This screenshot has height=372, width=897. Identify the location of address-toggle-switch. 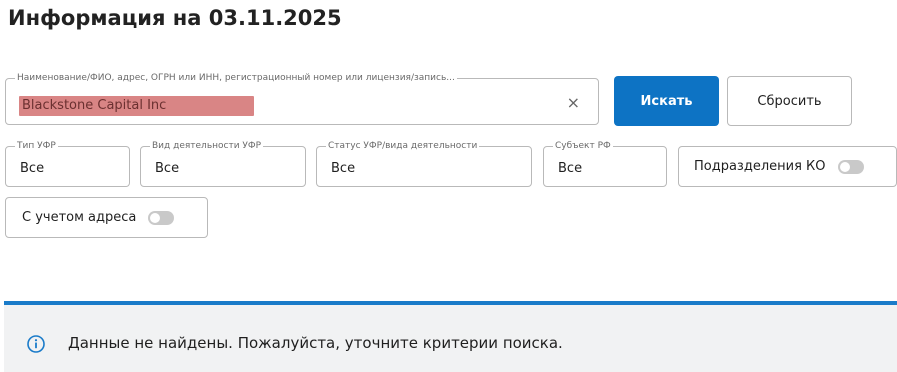
(161, 217).